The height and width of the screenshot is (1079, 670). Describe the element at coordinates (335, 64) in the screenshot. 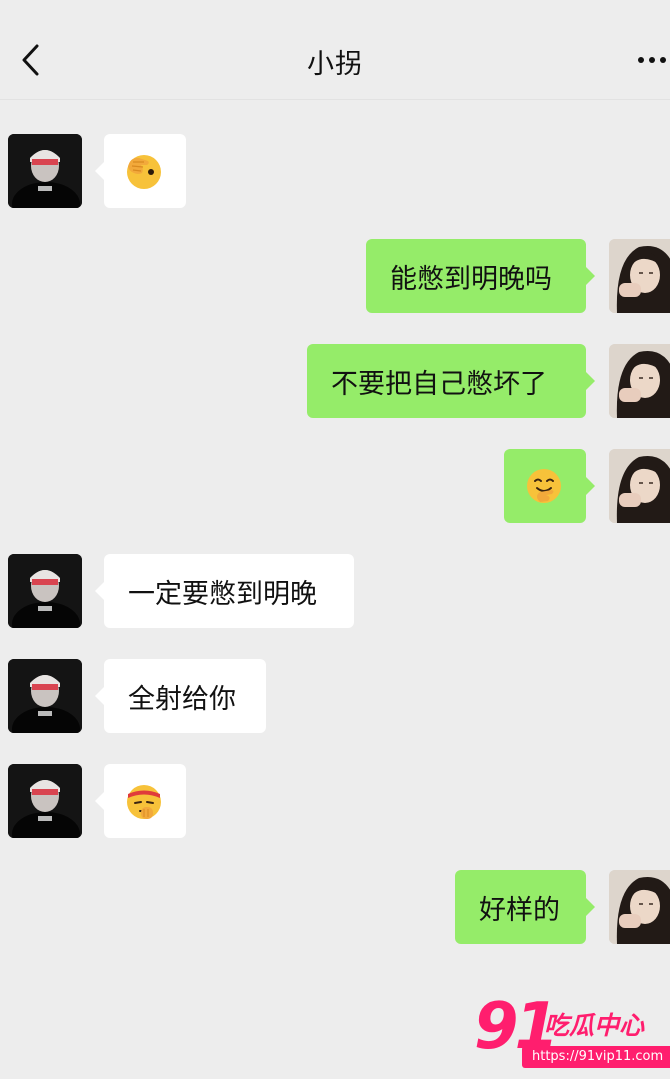

I see `chat-title: 小拐` at that location.